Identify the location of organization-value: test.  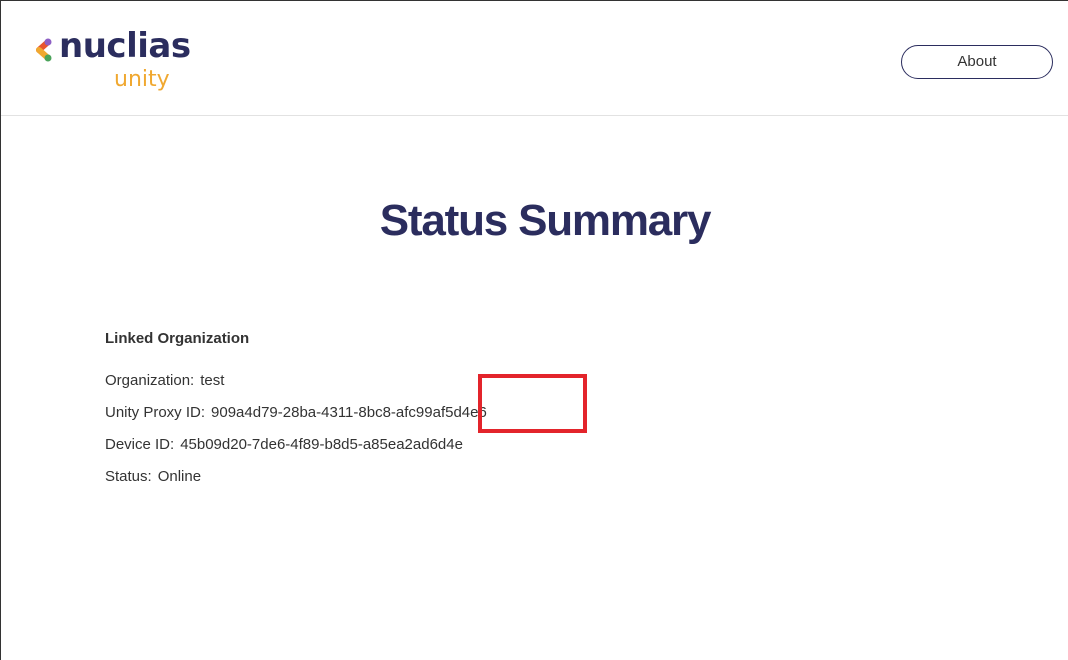
(212, 380).